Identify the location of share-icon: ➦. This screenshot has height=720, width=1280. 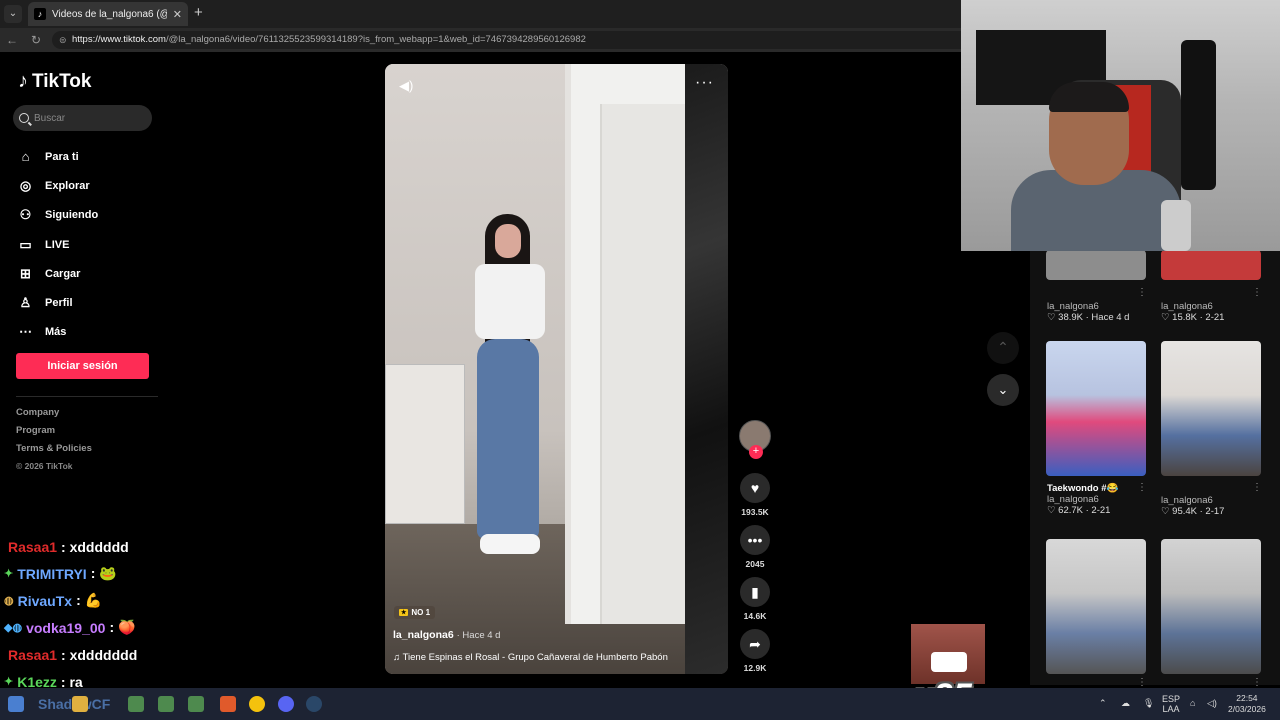
(755, 644).